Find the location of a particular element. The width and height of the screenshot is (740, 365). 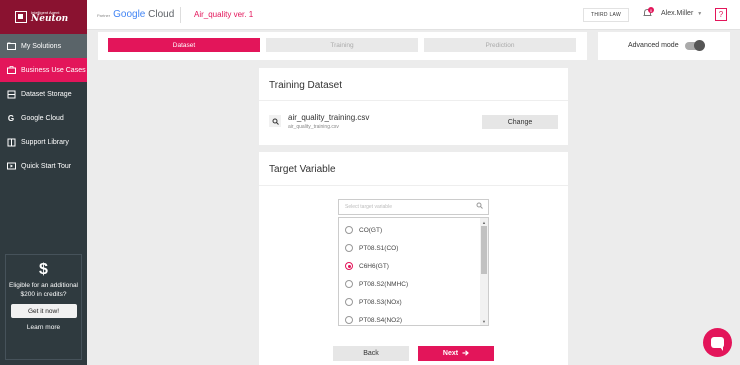

radio-button-selected is located at coordinates (349, 266).